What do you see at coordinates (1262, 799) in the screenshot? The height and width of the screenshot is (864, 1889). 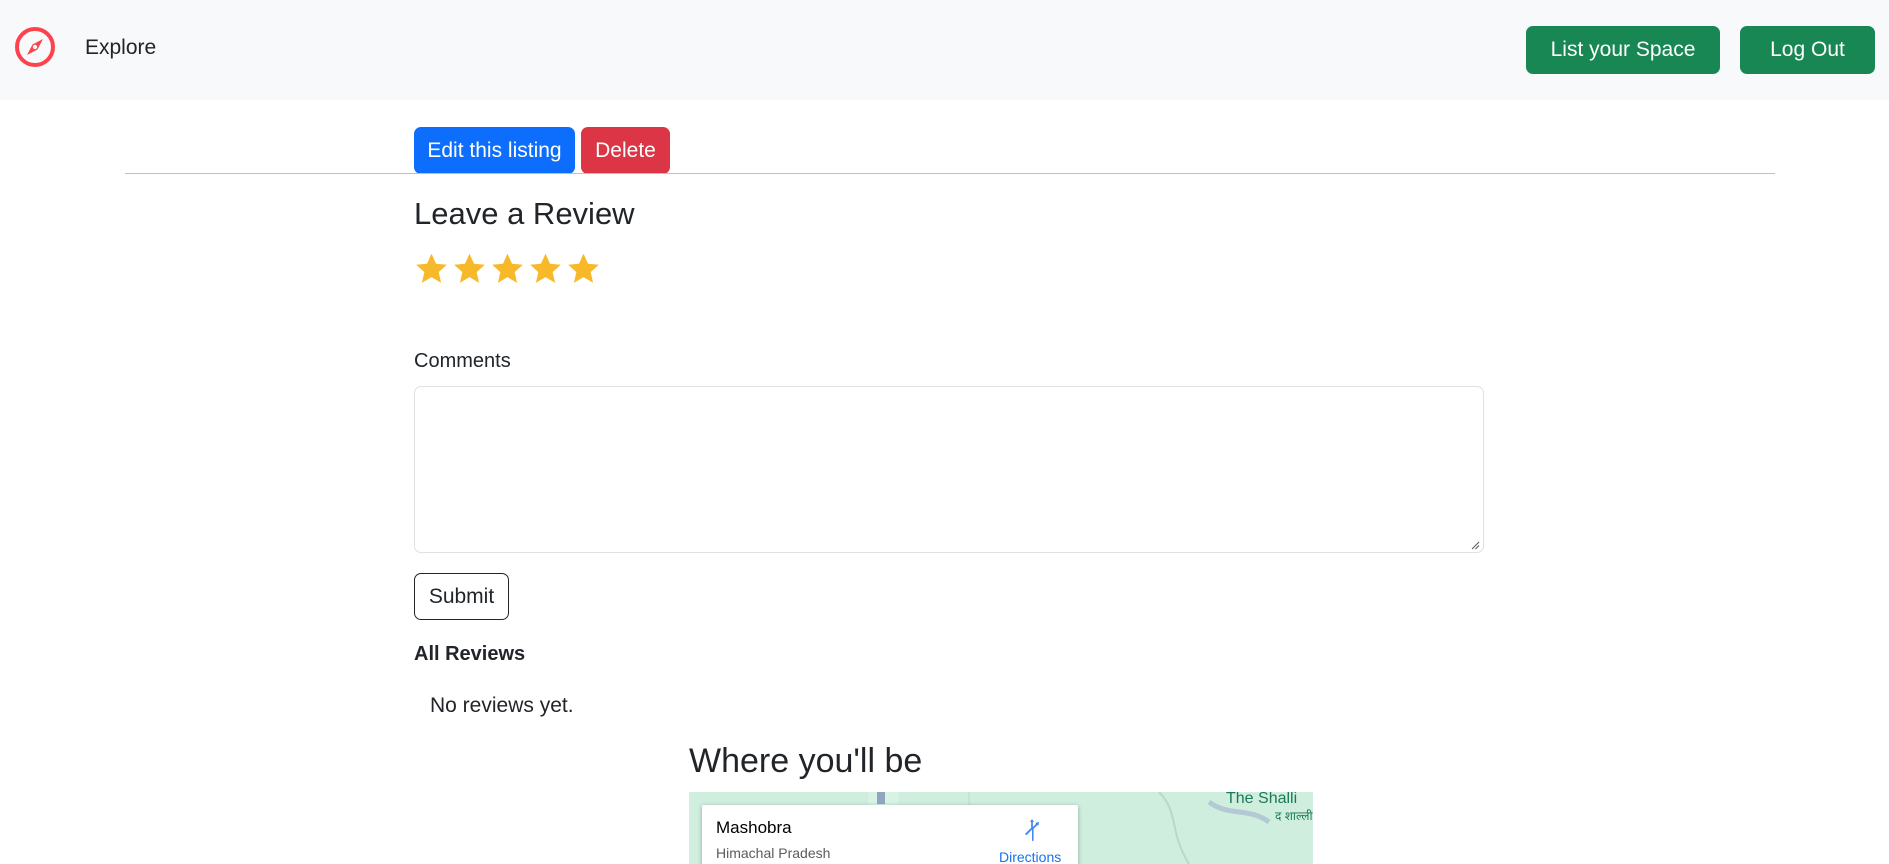 I see `map-place-label: The Shalli` at bounding box center [1262, 799].